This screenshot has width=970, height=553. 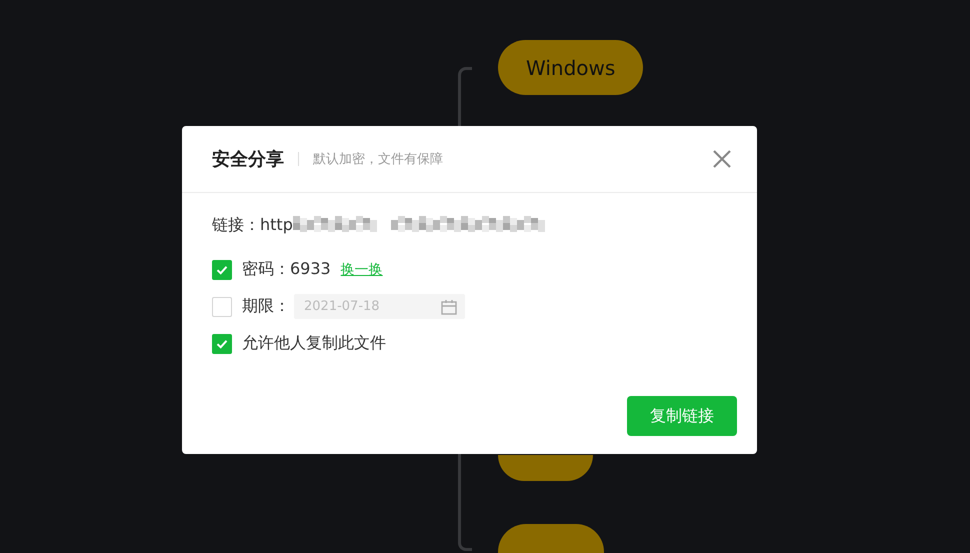 What do you see at coordinates (571, 67) in the screenshot?
I see `mind-map-node: Windows` at bounding box center [571, 67].